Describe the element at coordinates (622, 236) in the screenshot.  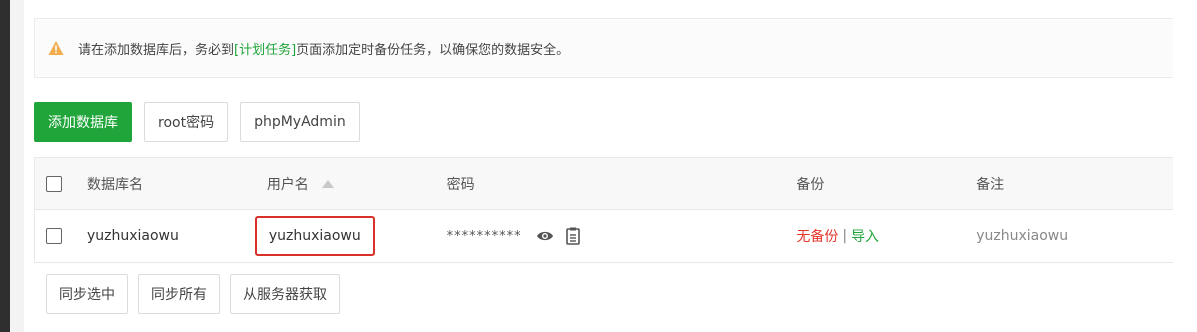
I see `row-password: **********` at that location.